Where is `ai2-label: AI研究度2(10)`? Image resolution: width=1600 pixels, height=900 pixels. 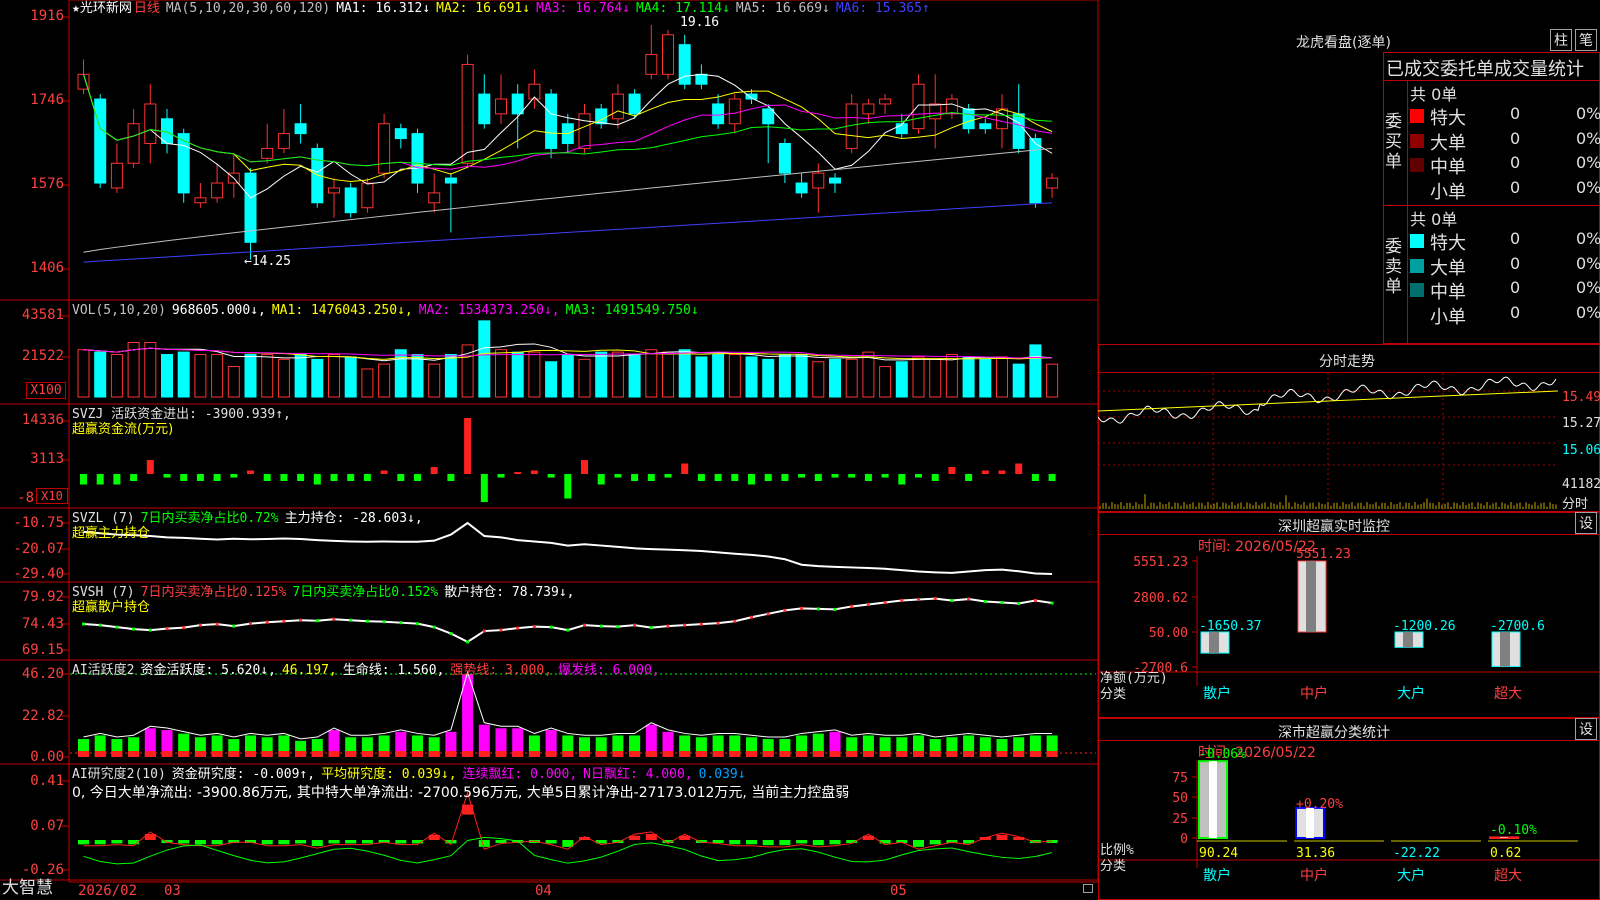 ai2-label: AI研究度2(10) is located at coordinates (119, 774).